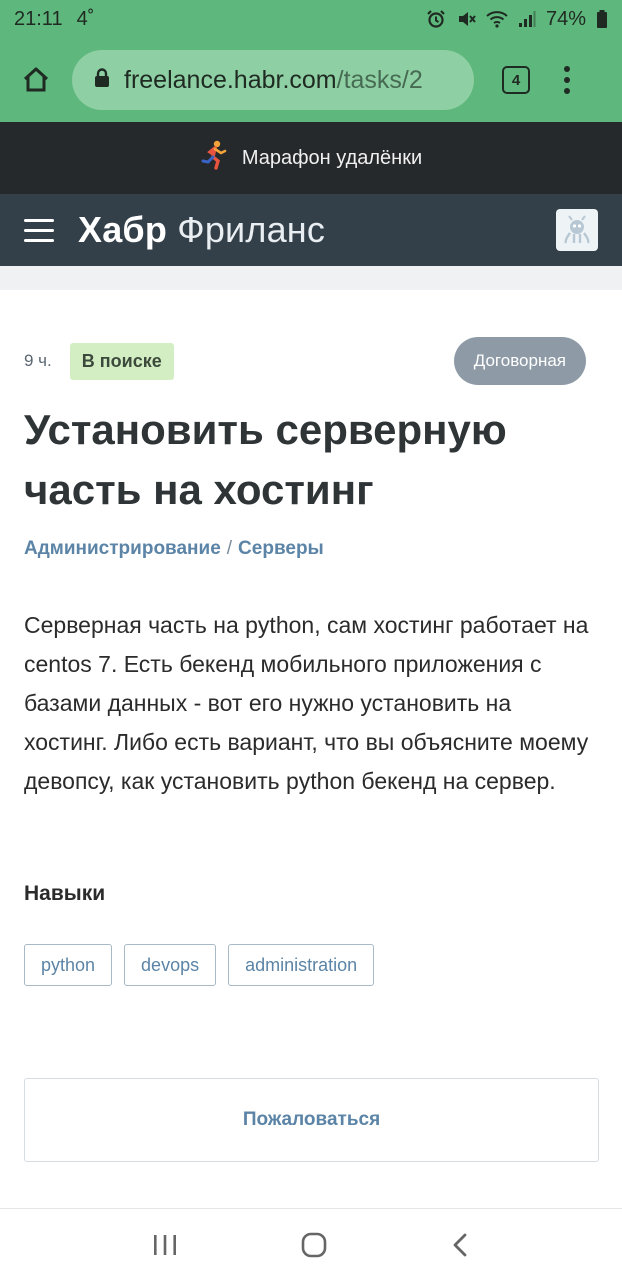 The width and height of the screenshot is (622, 1280). I want to click on tag-administration: administration, so click(301, 965).